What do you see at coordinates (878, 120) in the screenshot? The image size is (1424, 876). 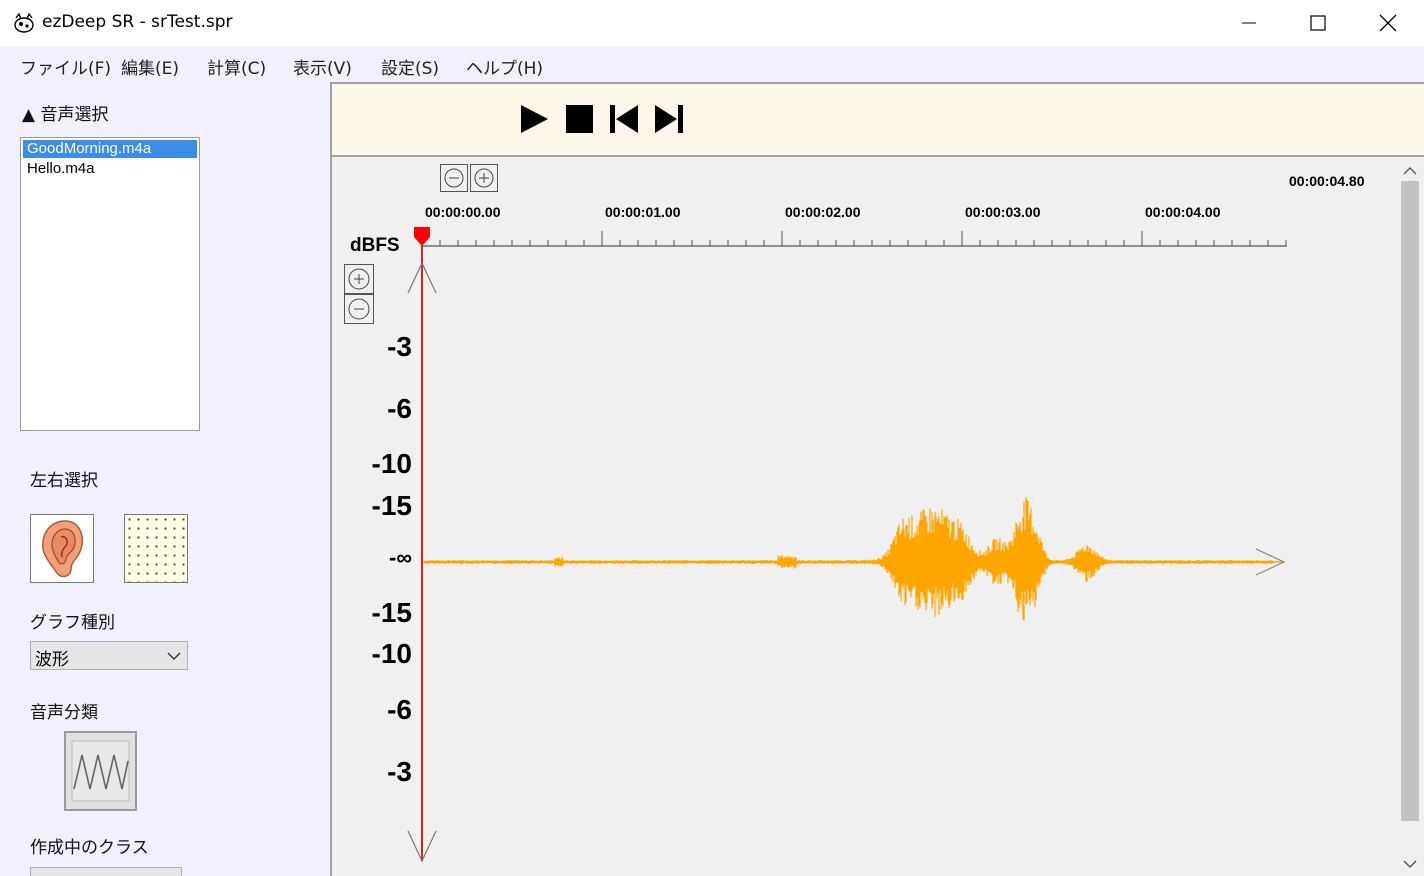 I see `playback-toolbar` at bounding box center [878, 120].